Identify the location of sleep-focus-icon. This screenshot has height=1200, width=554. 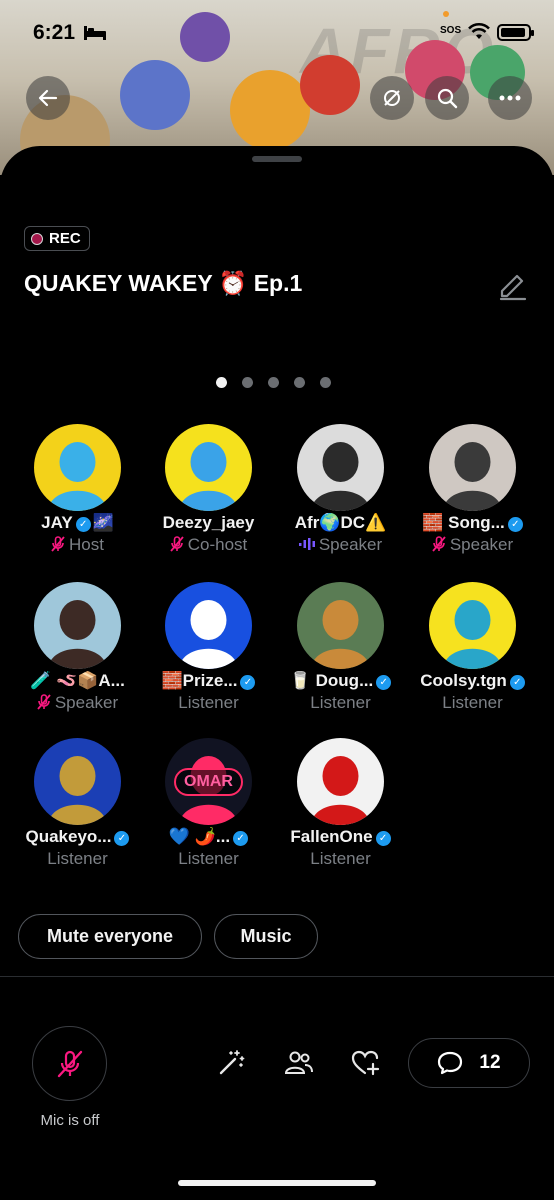
(95, 33).